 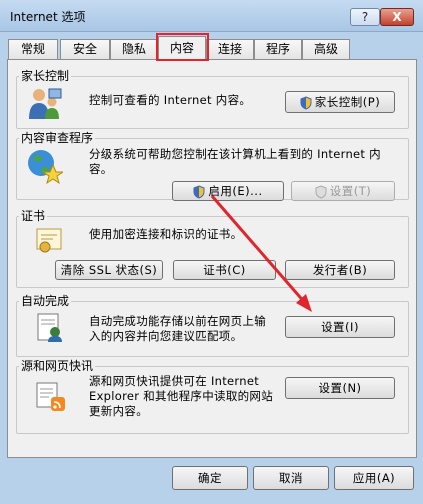 What do you see at coordinates (340, 388) in the screenshot?
I see `feeds-settings-button: 设置(N)` at bounding box center [340, 388].